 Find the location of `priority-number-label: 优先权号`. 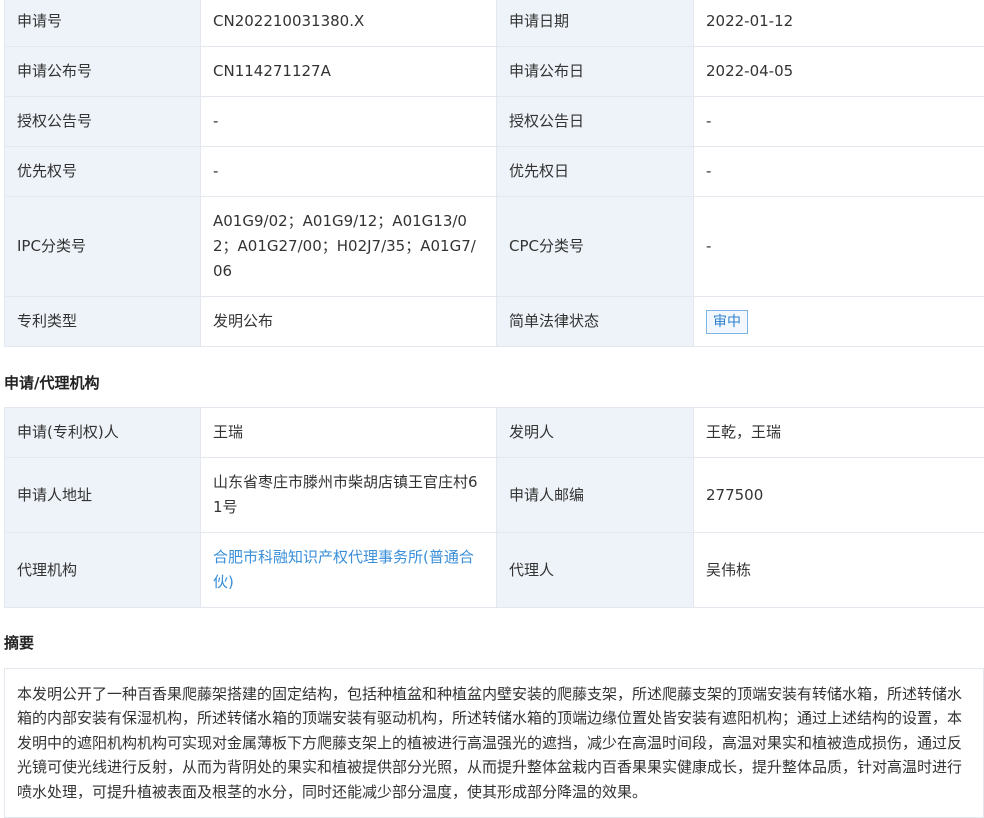

priority-number-label: 优先权号 is located at coordinates (103, 172).